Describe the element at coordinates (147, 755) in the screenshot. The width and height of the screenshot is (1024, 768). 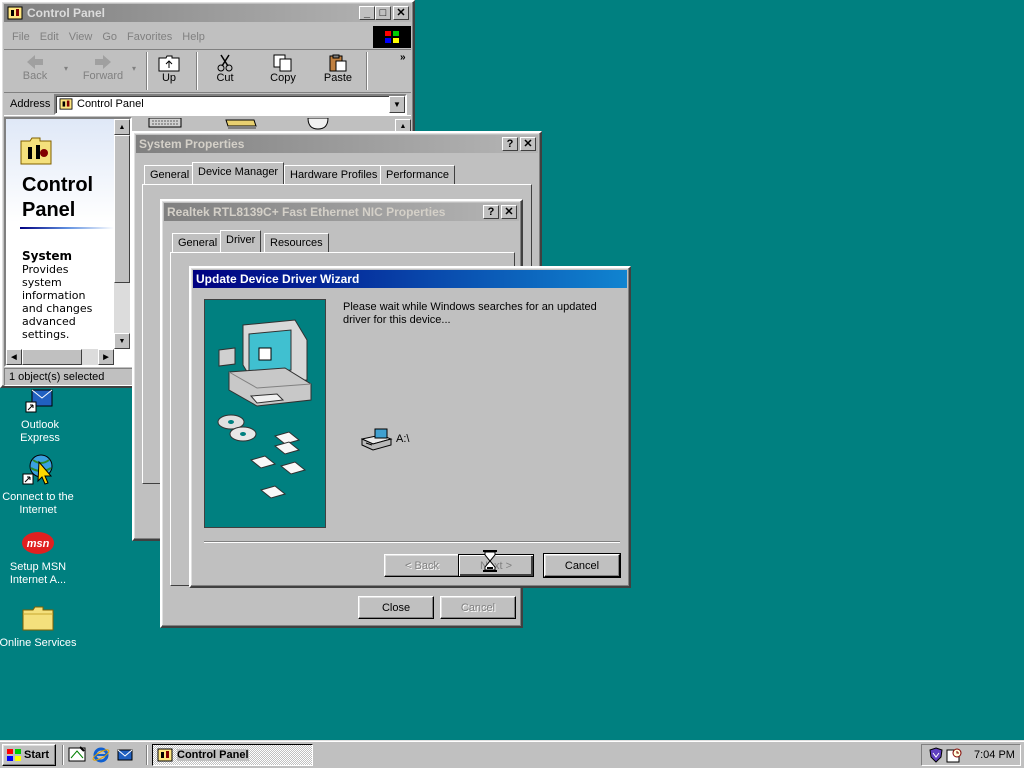
I see `taskbar-separator` at that location.